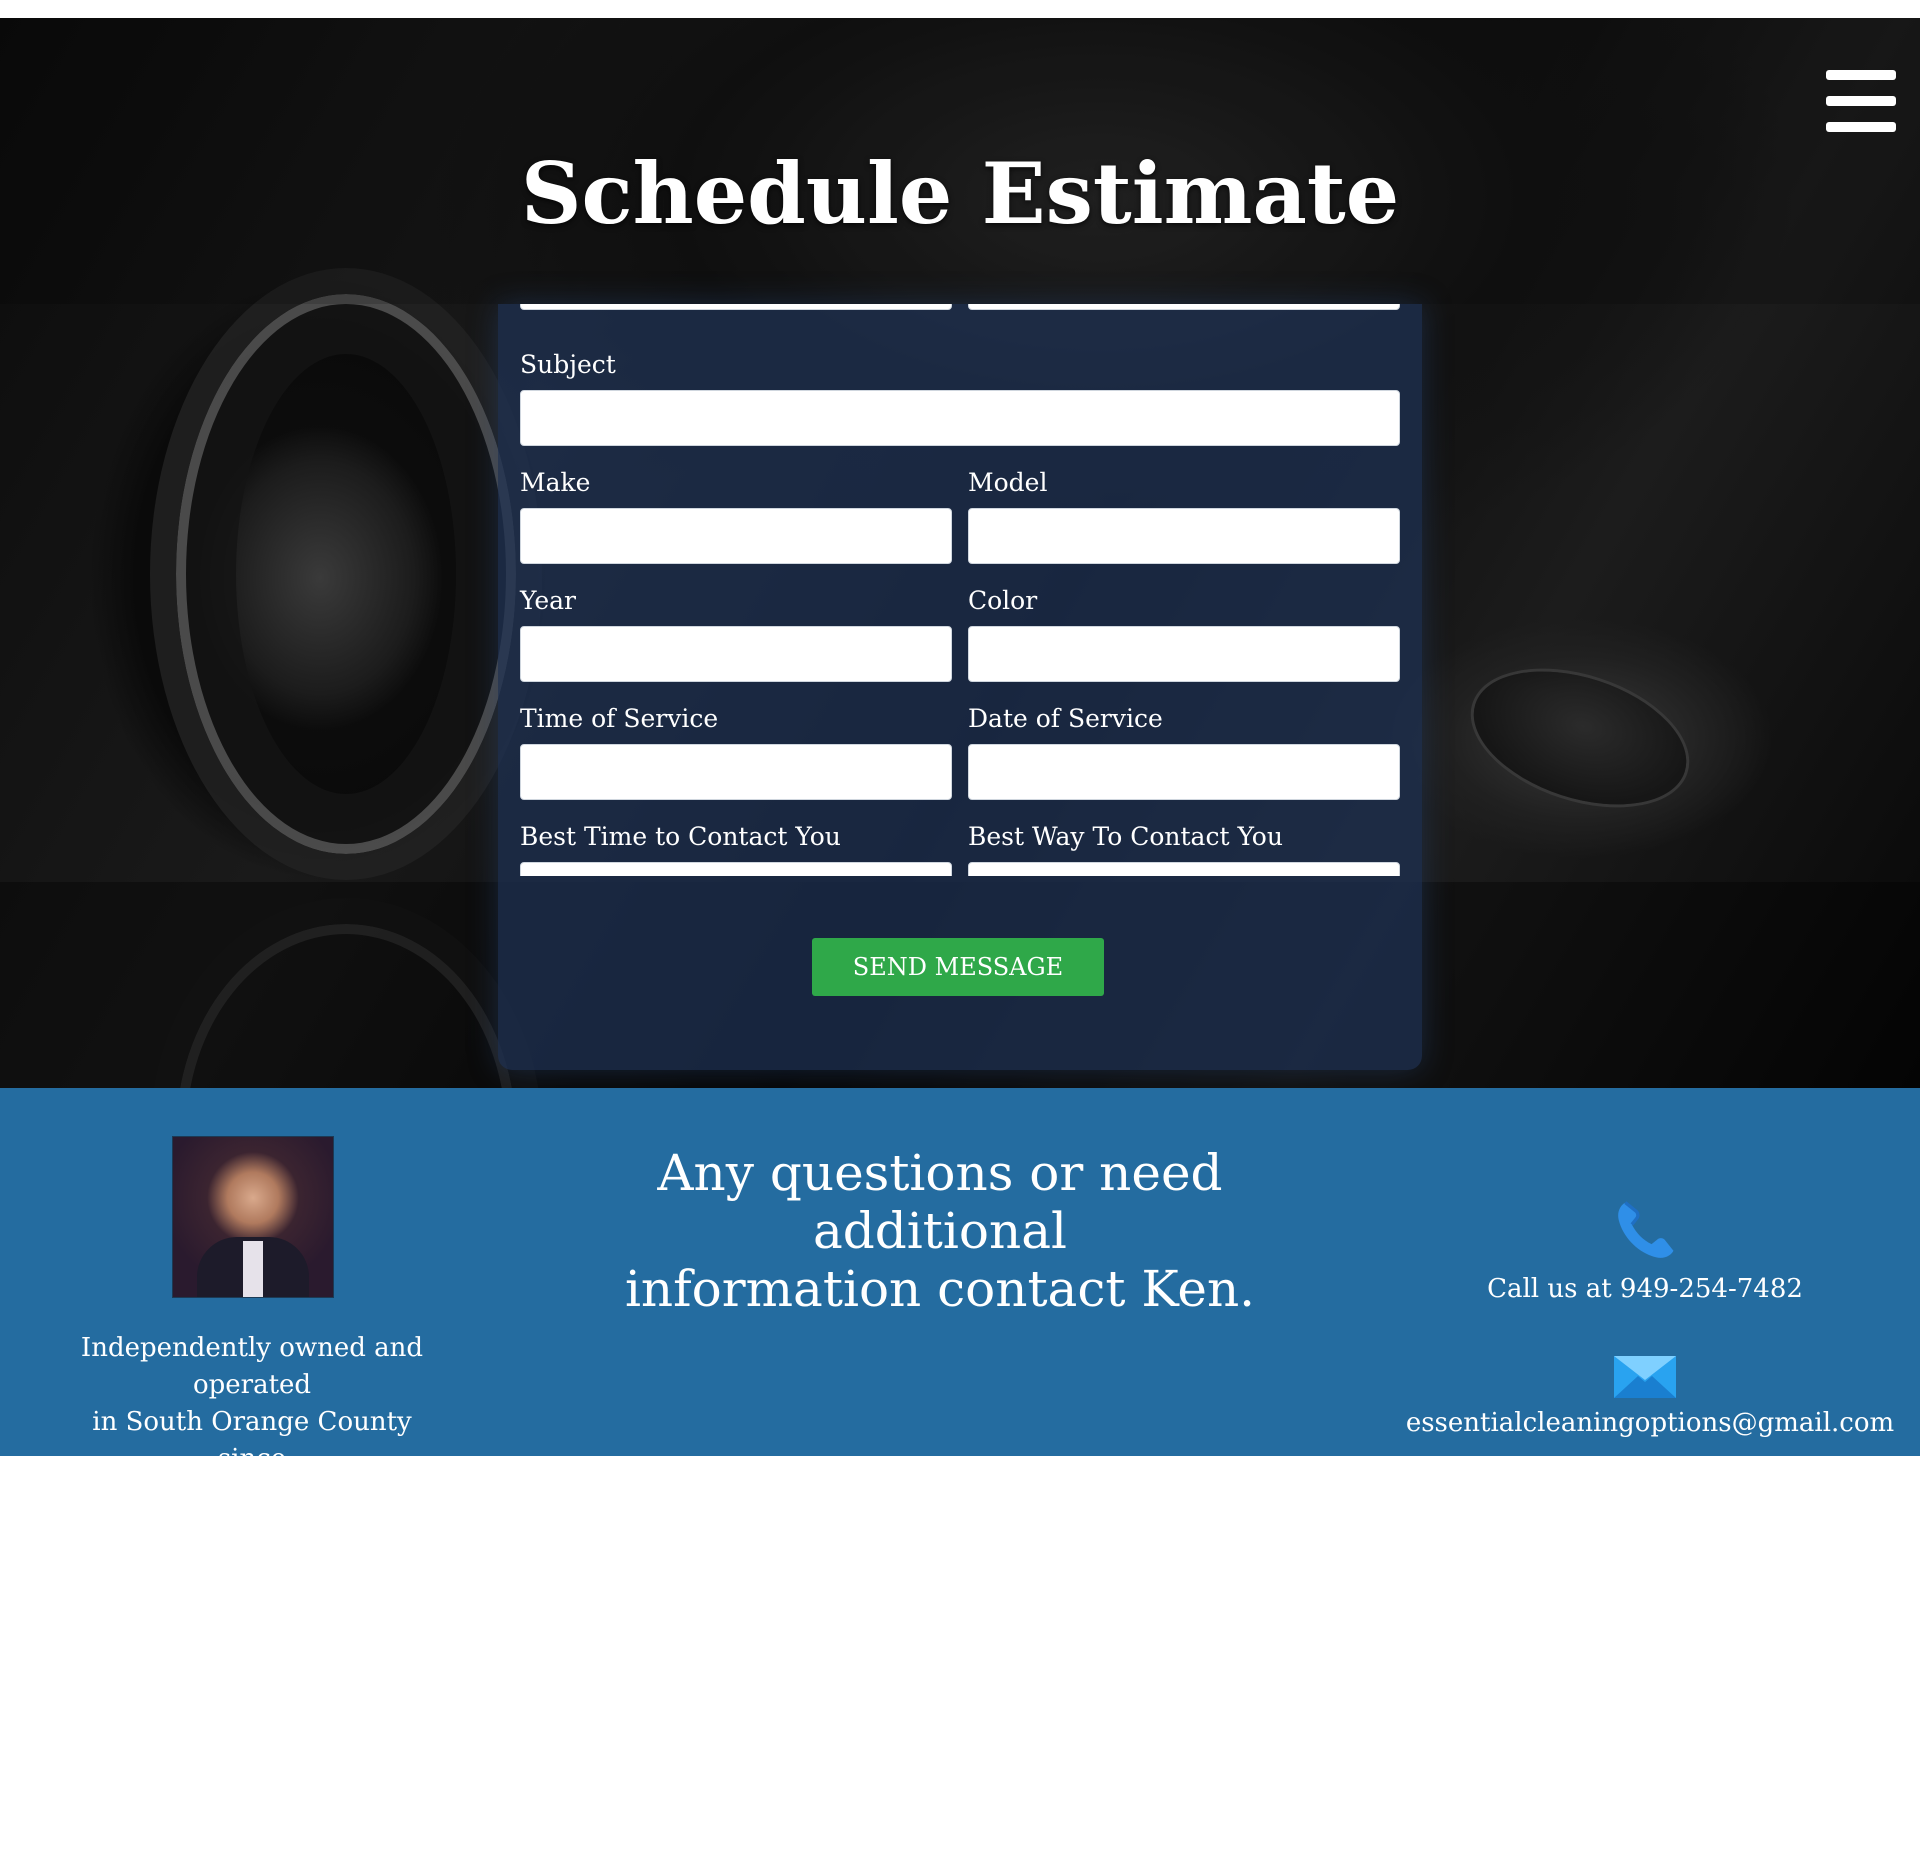 This screenshot has height=1860, width=1920. What do you see at coordinates (1003, 600) in the screenshot?
I see `color-label: Color` at bounding box center [1003, 600].